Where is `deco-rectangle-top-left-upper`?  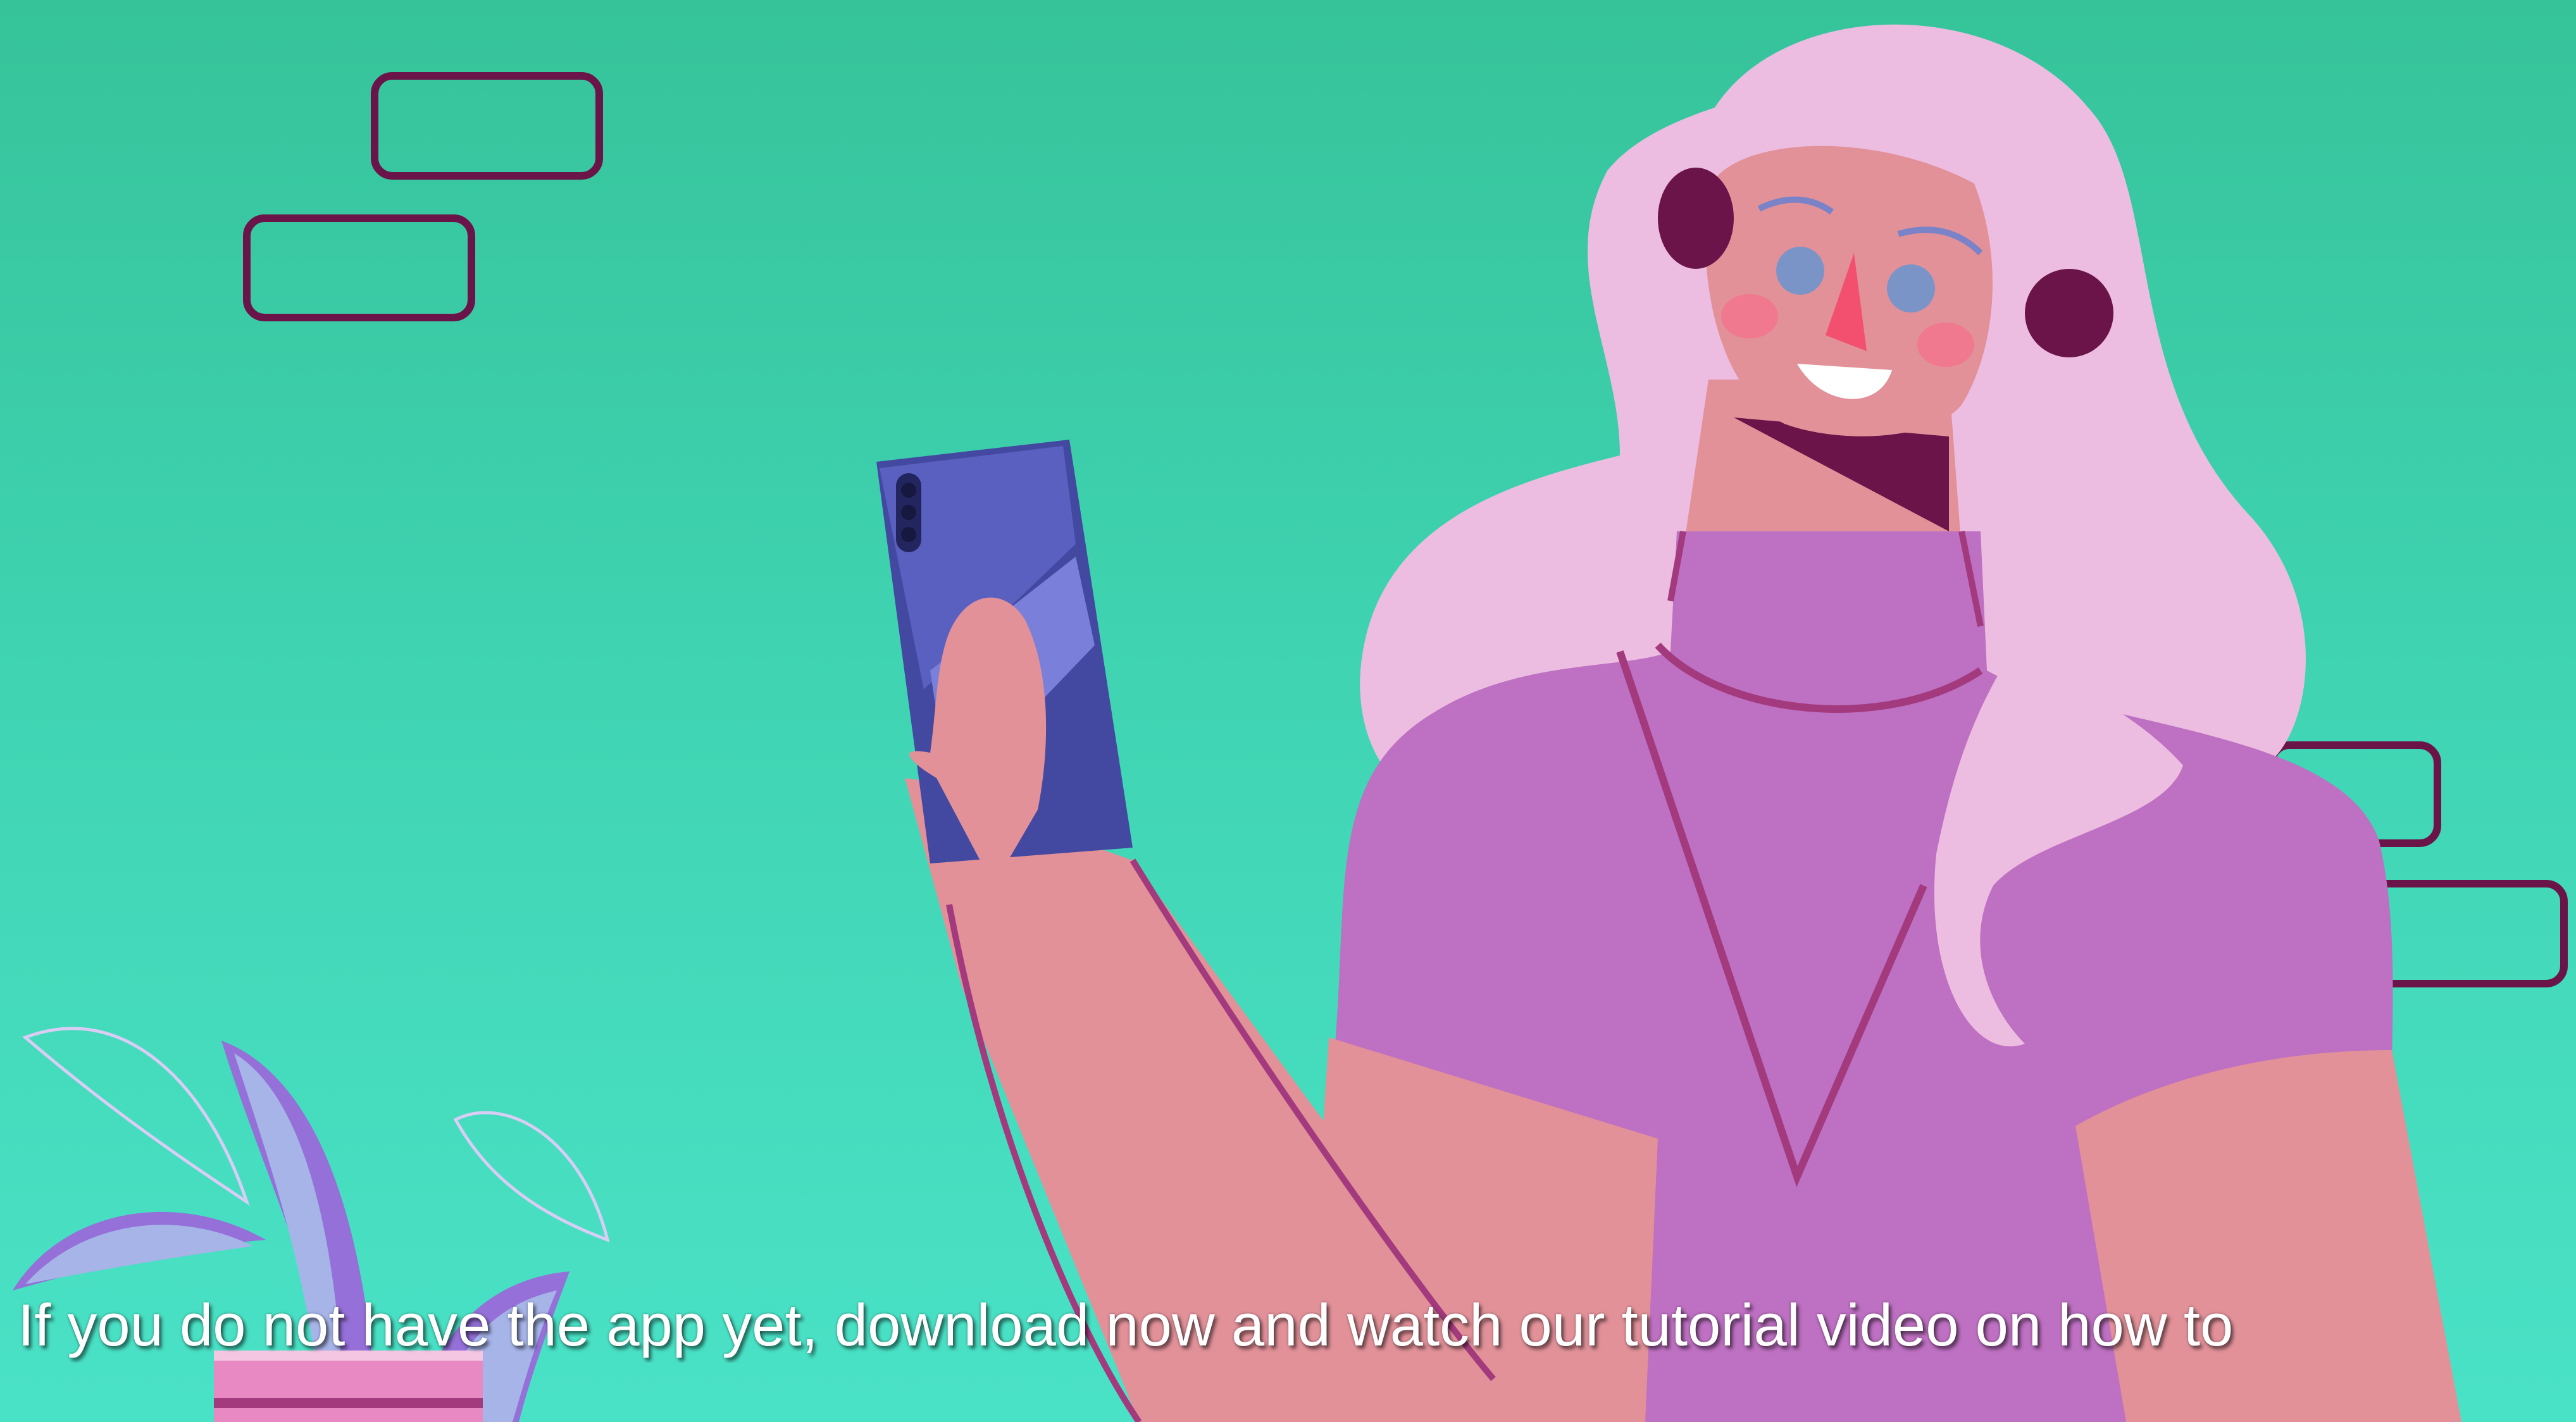
deco-rectangle-top-left-upper is located at coordinates (487, 126).